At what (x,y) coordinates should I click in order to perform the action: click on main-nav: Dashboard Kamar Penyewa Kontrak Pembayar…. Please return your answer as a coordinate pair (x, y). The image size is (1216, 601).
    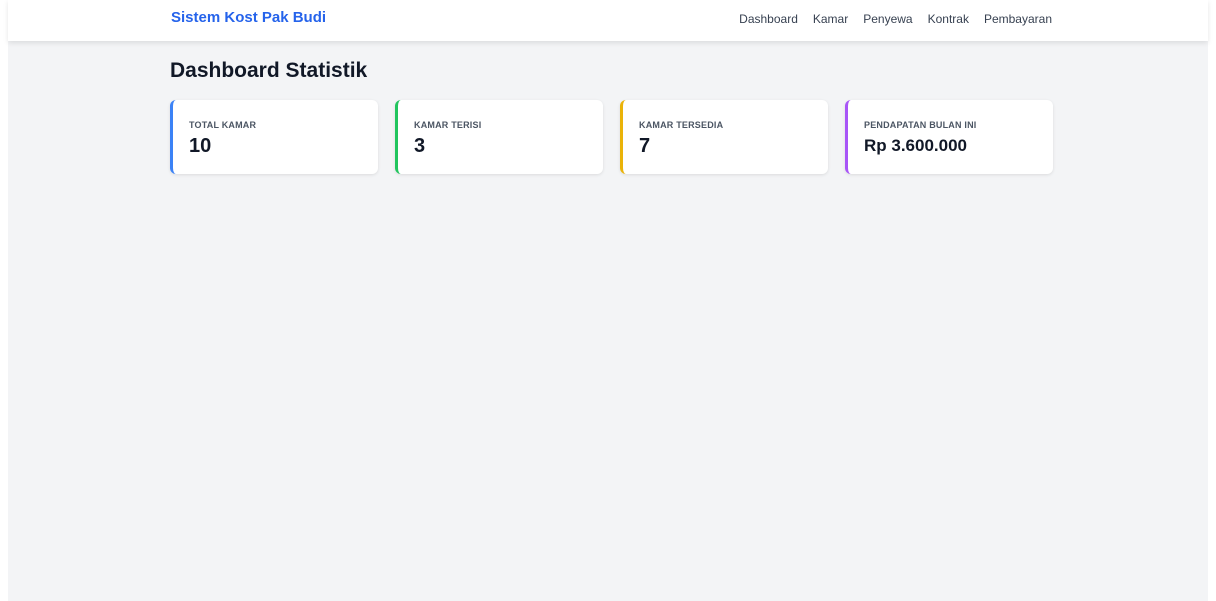
    Looking at the image, I should click on (895, 19).